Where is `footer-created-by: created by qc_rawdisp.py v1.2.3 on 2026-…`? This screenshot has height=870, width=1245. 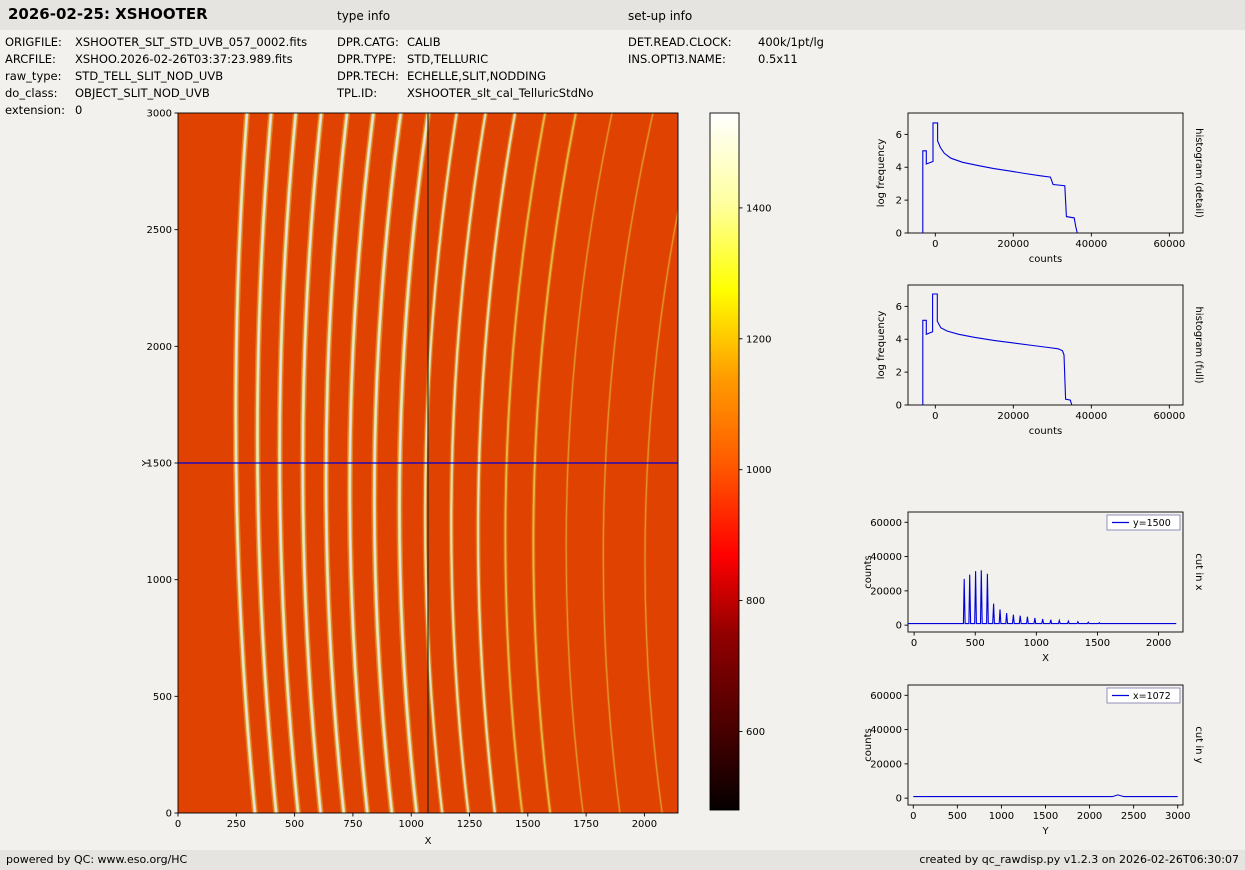 footer-created-by: created by qc_rawdisp.py v1.2.3 on 2026-… is located at coordinates (1079, 859).